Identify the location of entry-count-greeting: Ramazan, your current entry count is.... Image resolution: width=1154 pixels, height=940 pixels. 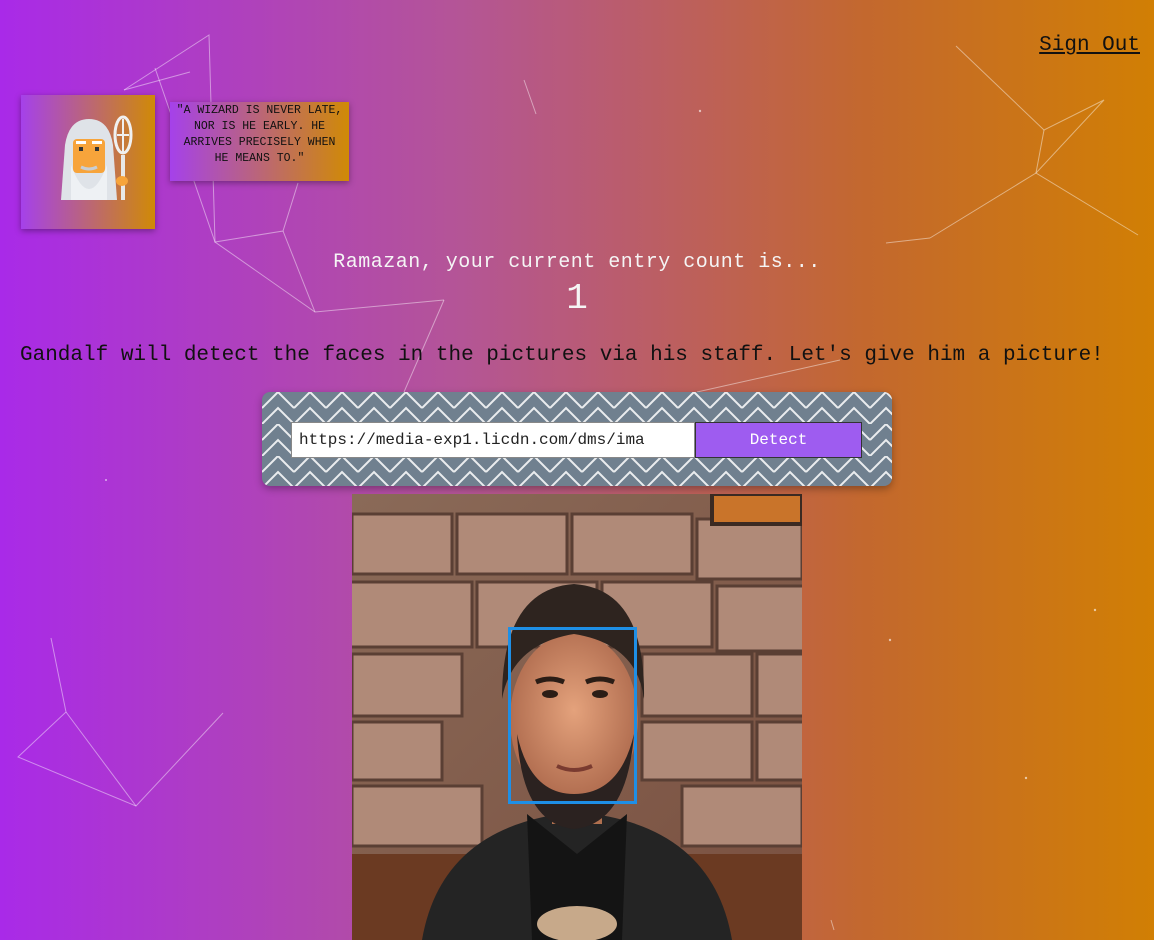
(577, 262).